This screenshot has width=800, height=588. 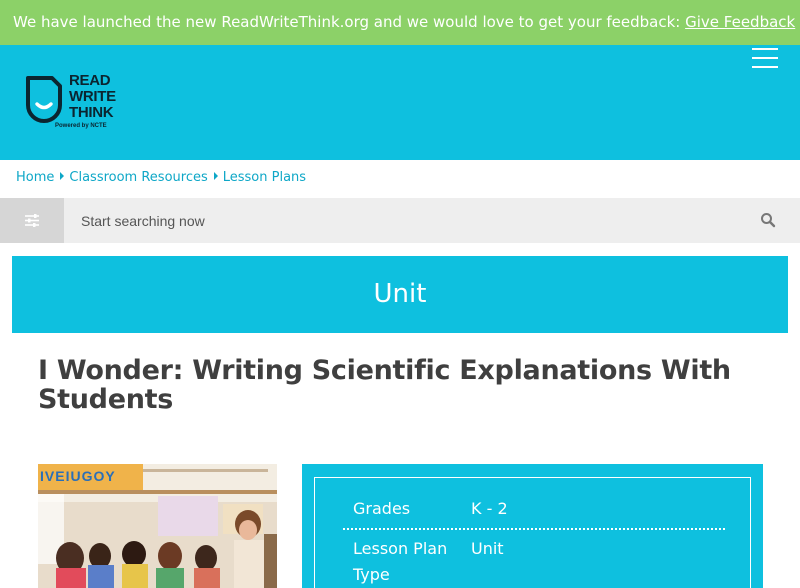 I want to click on give-feedback-link: Give Feedback, so click(x=740, y=22).